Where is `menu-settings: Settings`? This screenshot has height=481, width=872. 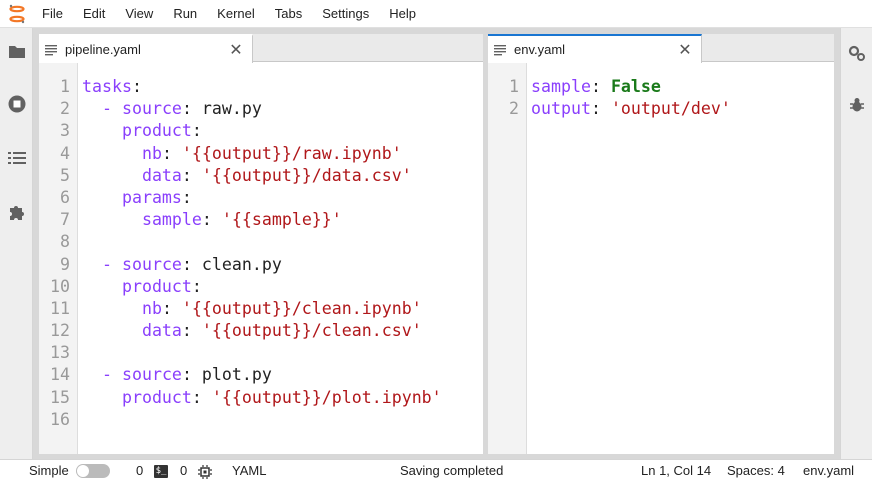 menu-settings: Settings is located at coordinates (345, 14).